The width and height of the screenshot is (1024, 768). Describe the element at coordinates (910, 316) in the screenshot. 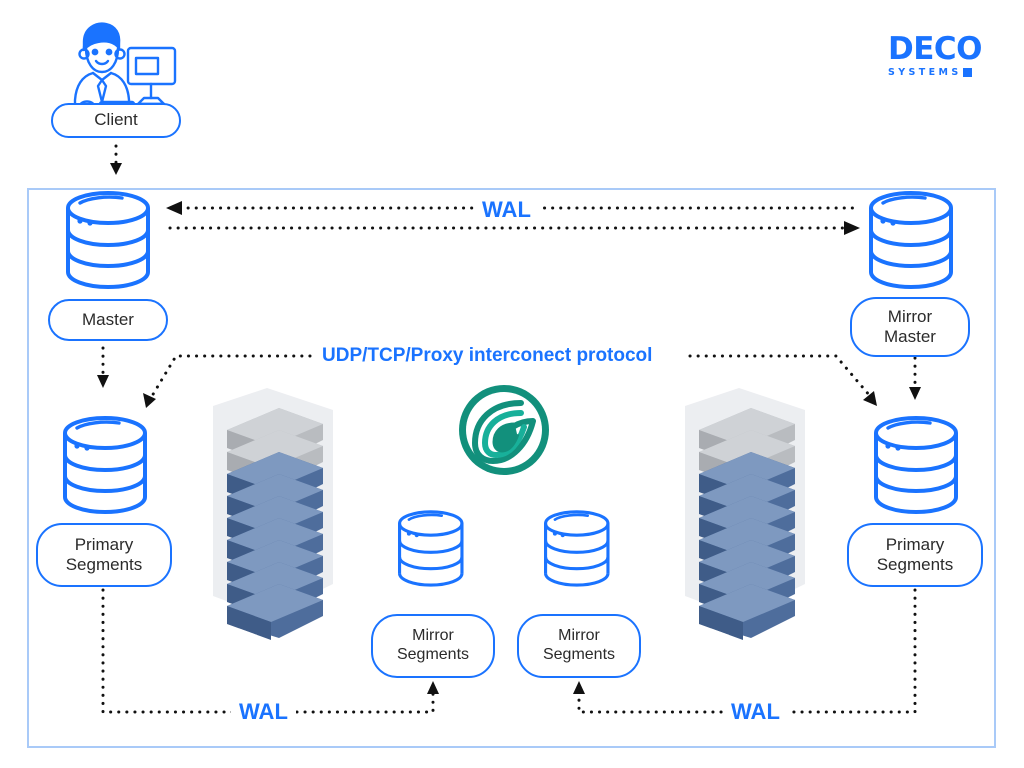

I see `node-mirror-master-label-line1: Mirror` at that location.